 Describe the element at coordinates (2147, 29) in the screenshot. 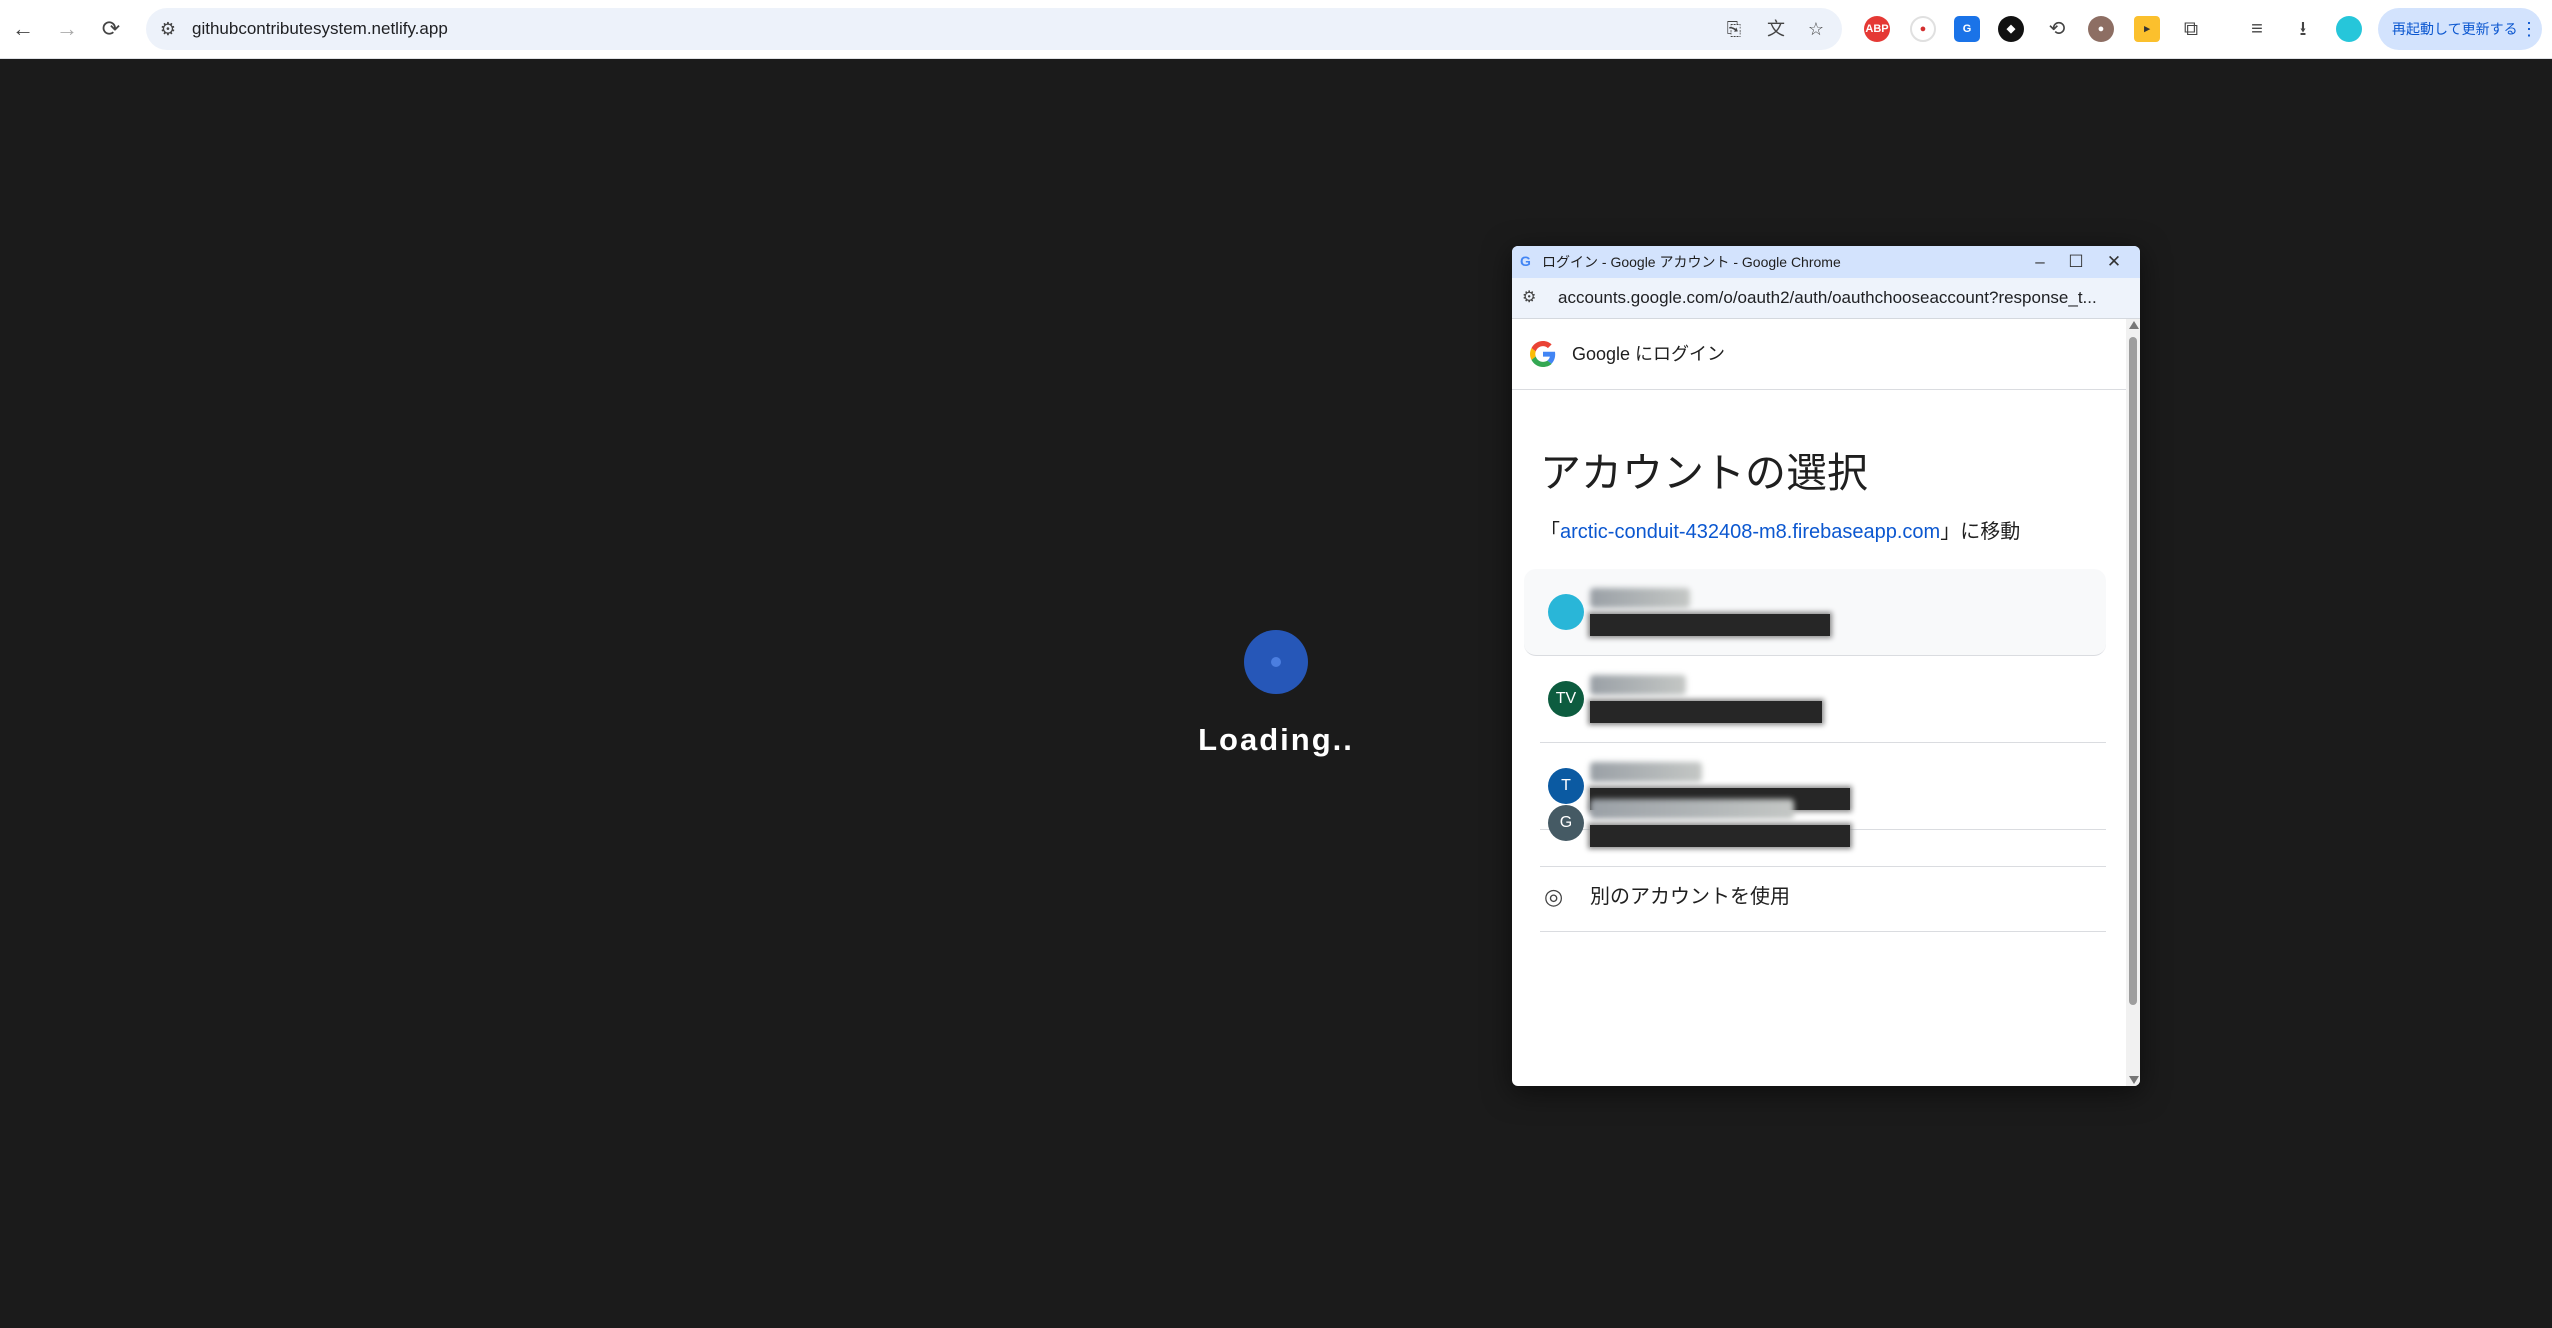

I see `terminal-extension-icon: ▸` at that location.